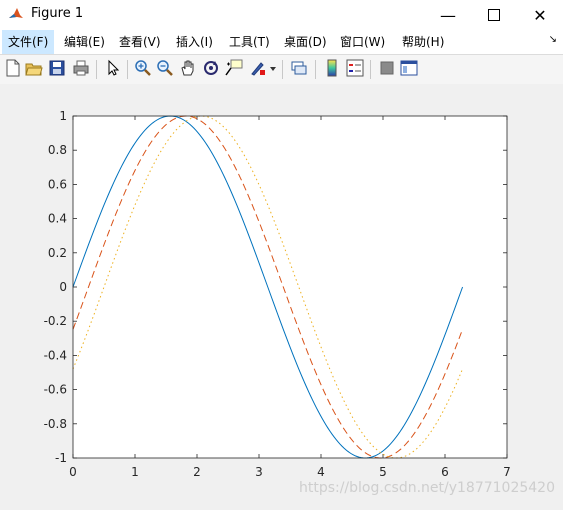 This screenshot has height=510, width=563. I want to click on close-icon: ✕, so click(540, 15).